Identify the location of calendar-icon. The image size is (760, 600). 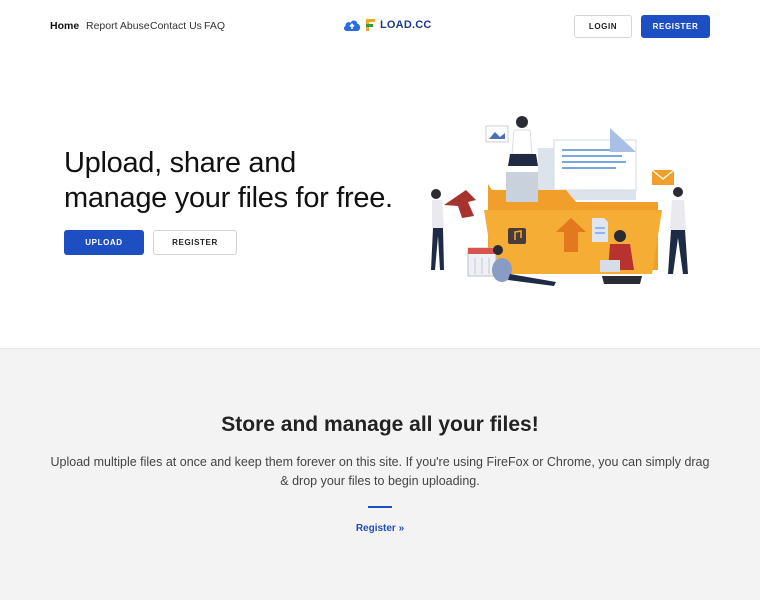
(482, 262).